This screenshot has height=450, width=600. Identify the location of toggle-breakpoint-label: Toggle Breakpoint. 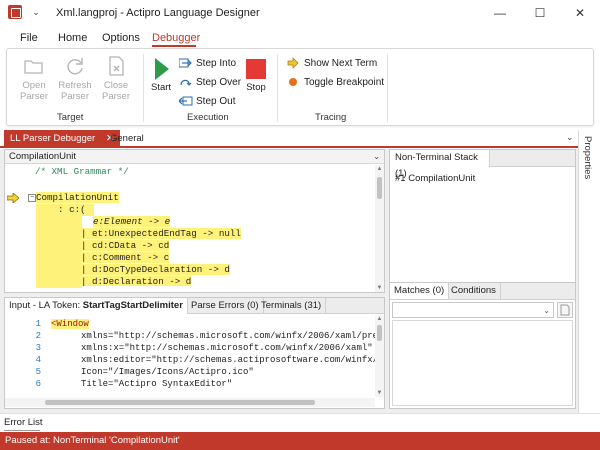
(344, 82).